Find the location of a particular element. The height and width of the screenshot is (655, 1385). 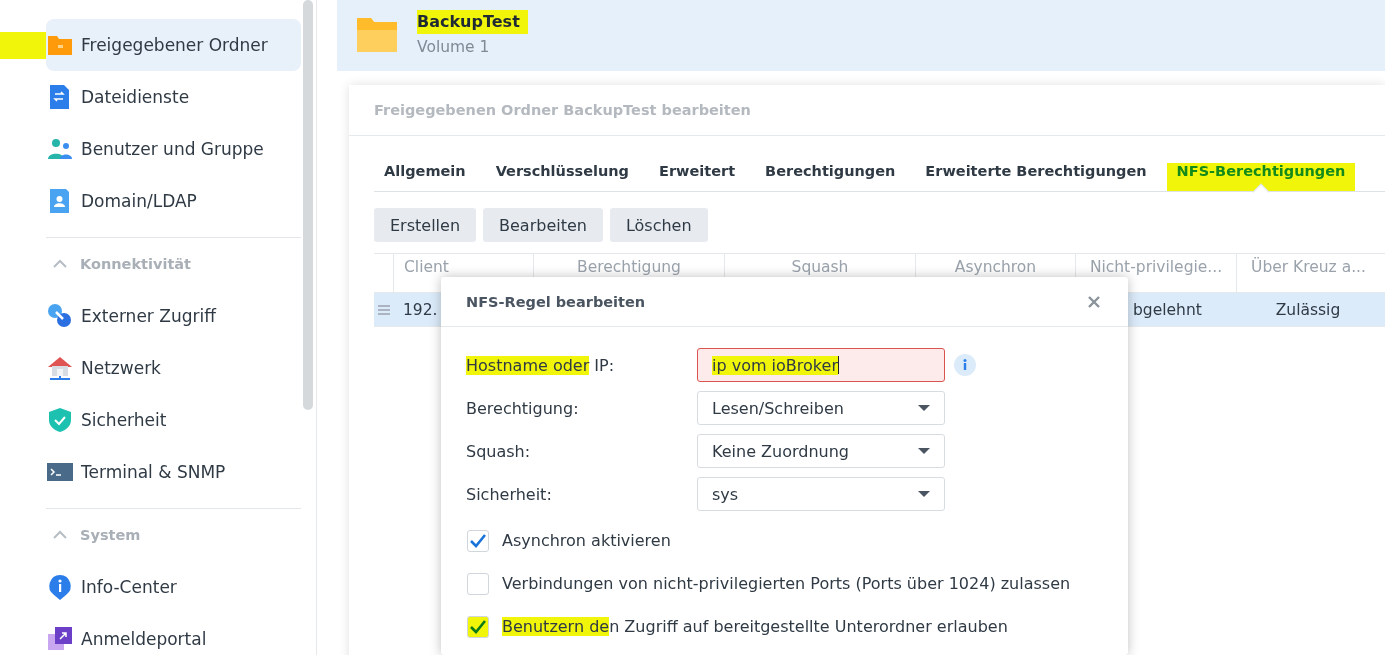

checkbox-label: Asynchron aktivieren is located at coordinates (586, 540).